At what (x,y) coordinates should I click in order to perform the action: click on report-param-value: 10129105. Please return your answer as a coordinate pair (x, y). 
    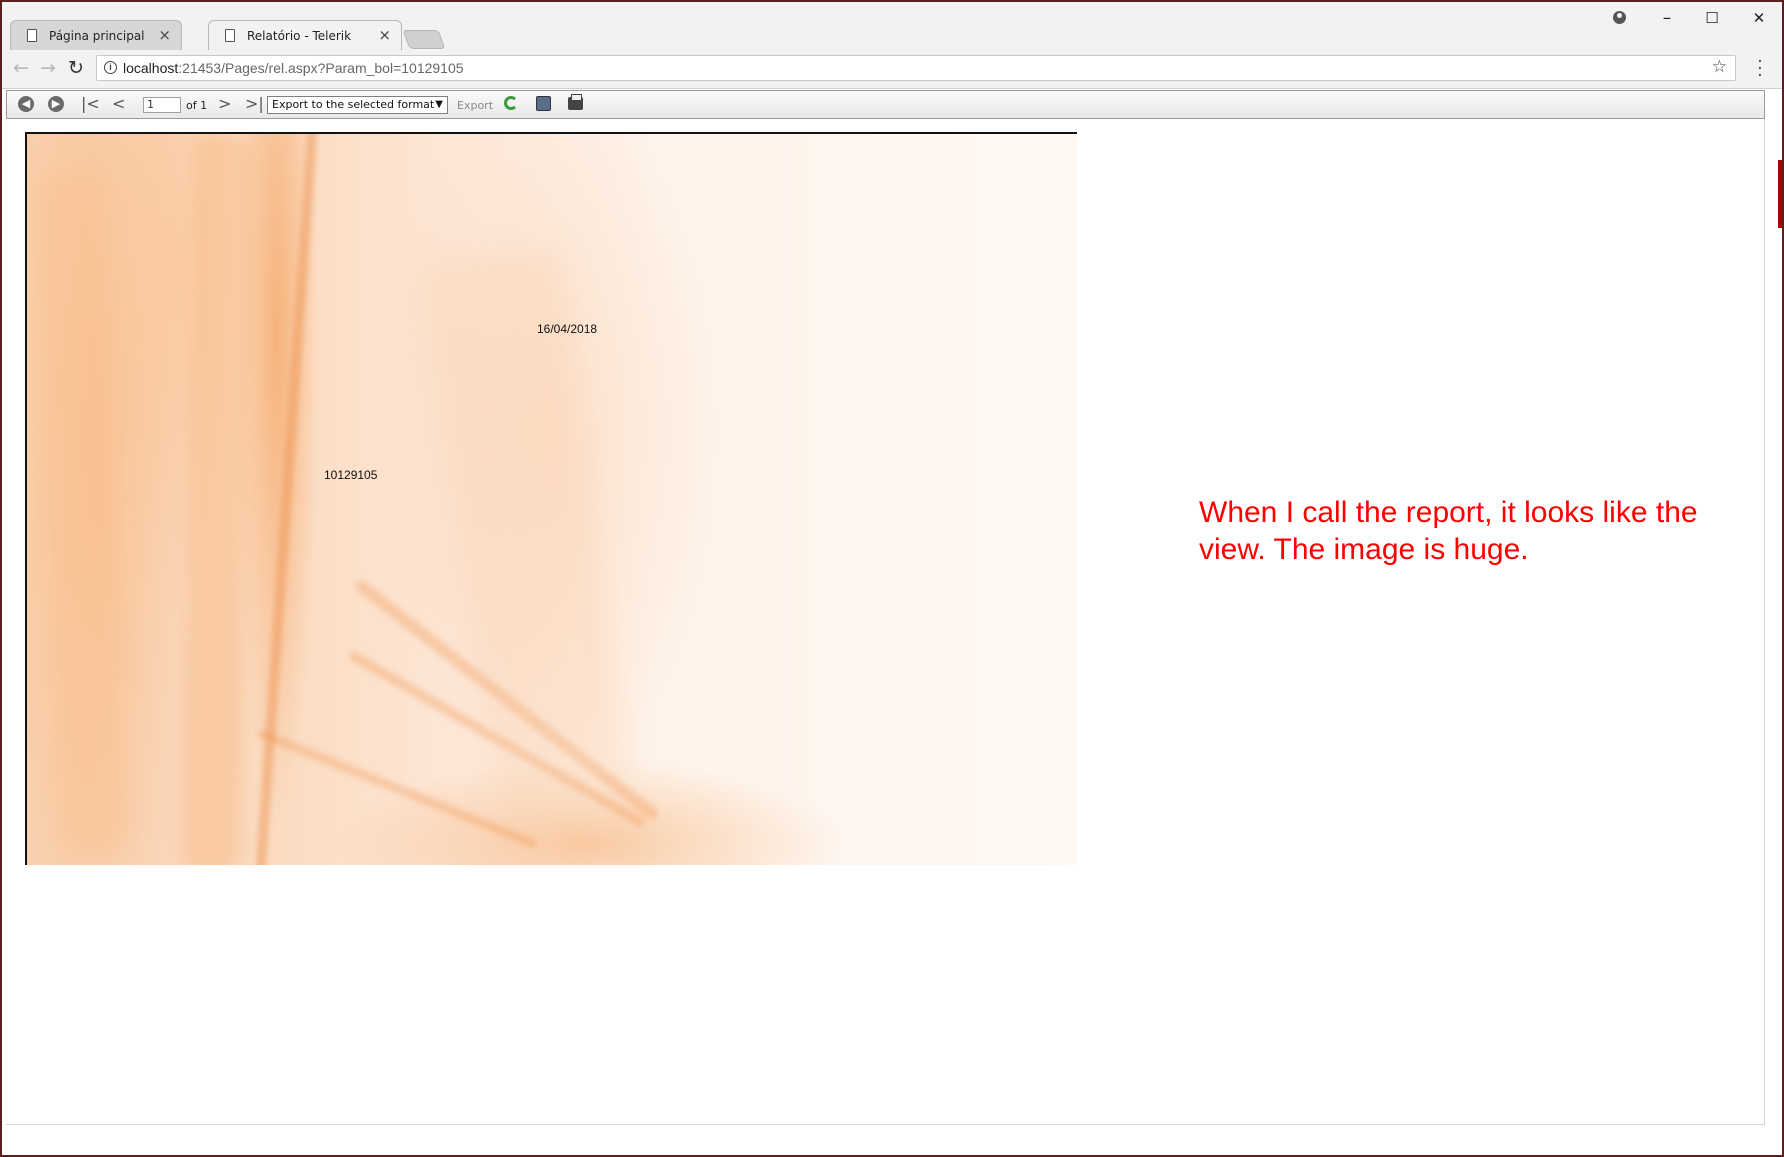
    Looking at the image, I should click on (351, 475).